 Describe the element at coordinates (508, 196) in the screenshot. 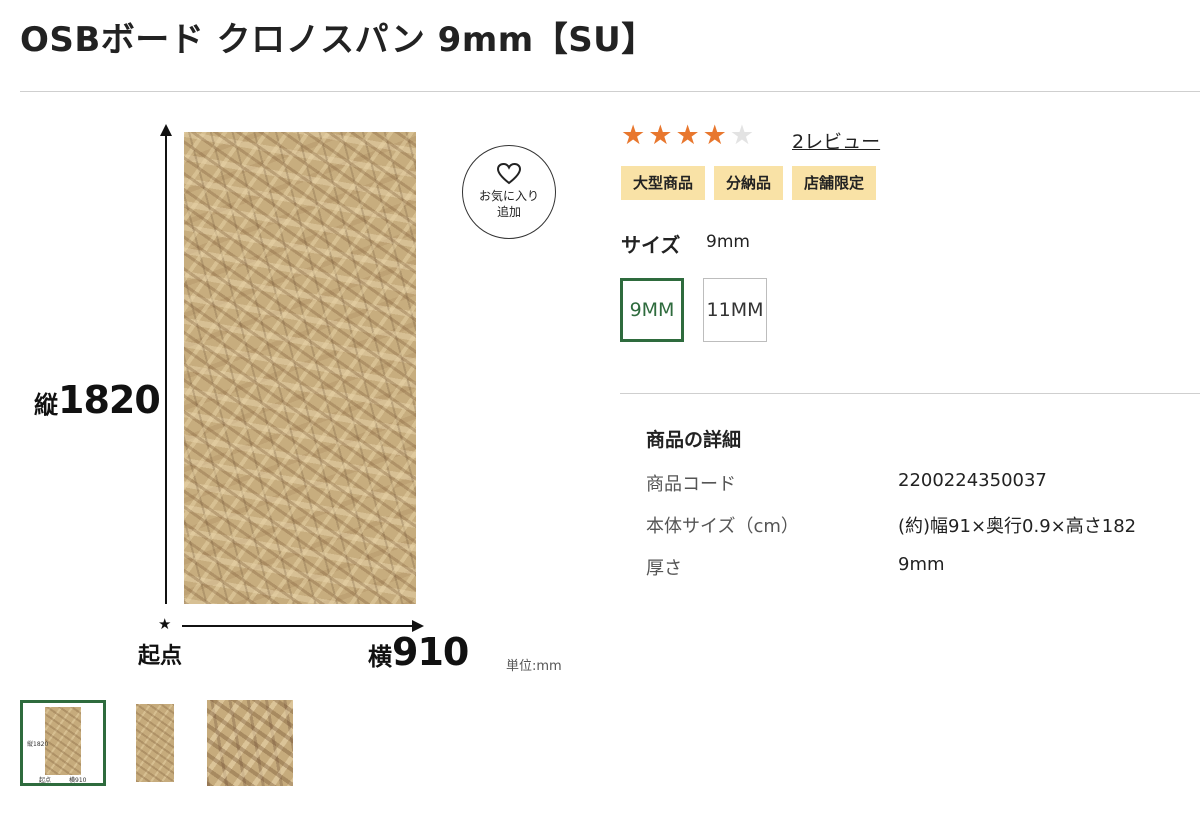

I see `favorites-label-line1: お気に入り` at that location.